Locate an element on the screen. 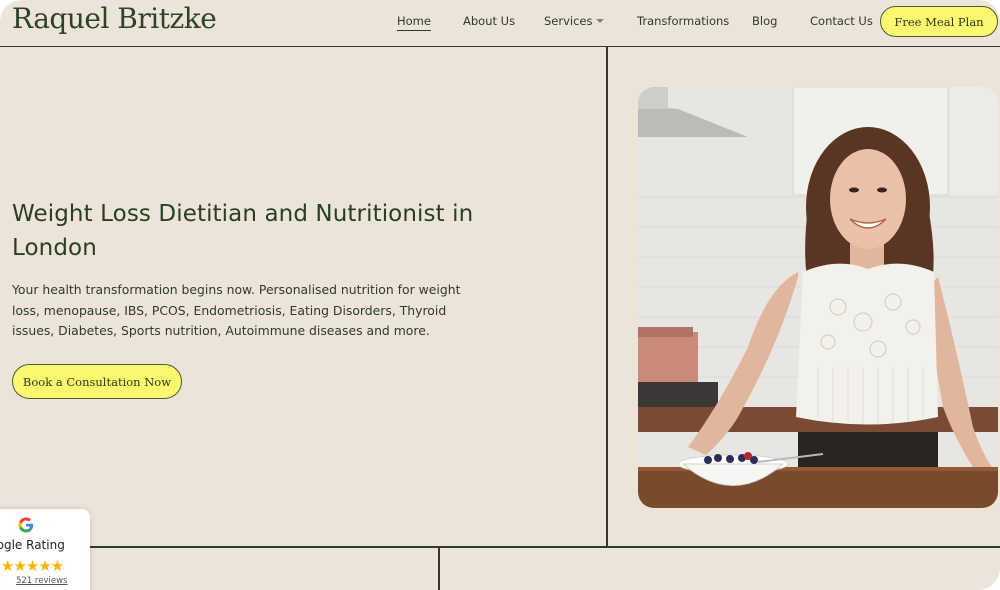 This screenshot has height=590, width=1000. hero-divider is located at coordinates (607, 297).